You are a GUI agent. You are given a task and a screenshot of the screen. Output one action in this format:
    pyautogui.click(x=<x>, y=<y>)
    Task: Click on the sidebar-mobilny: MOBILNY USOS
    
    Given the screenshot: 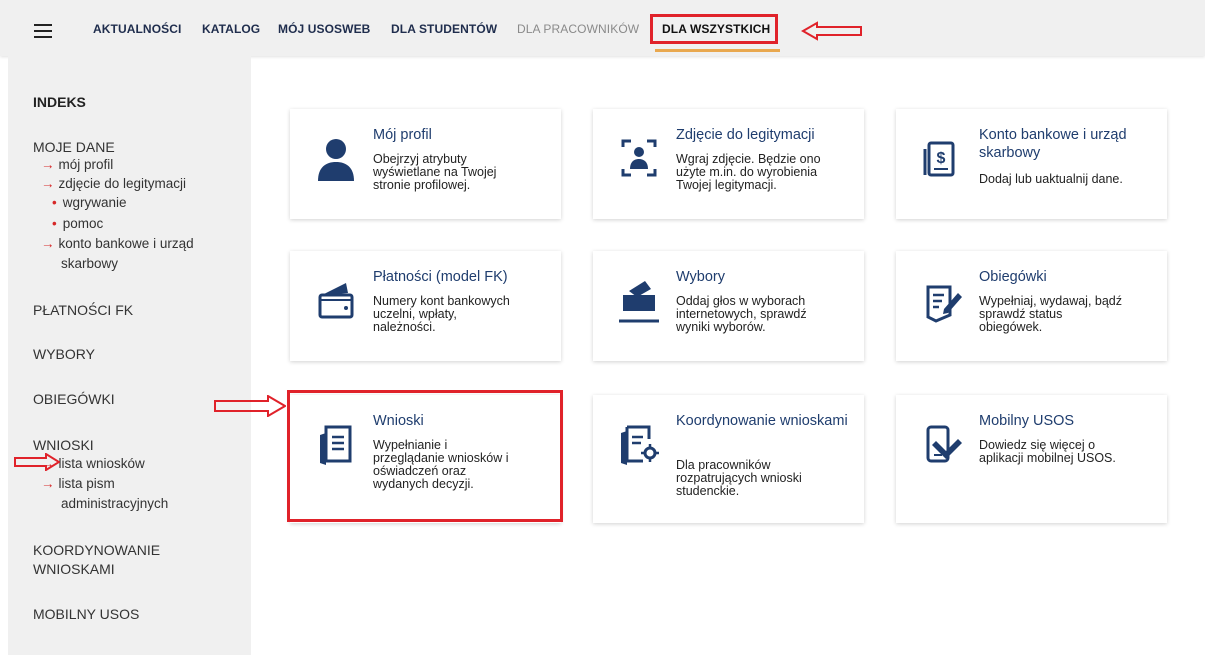 What is the action you would take?
    pyautogui.click(x=86, y=614)
    